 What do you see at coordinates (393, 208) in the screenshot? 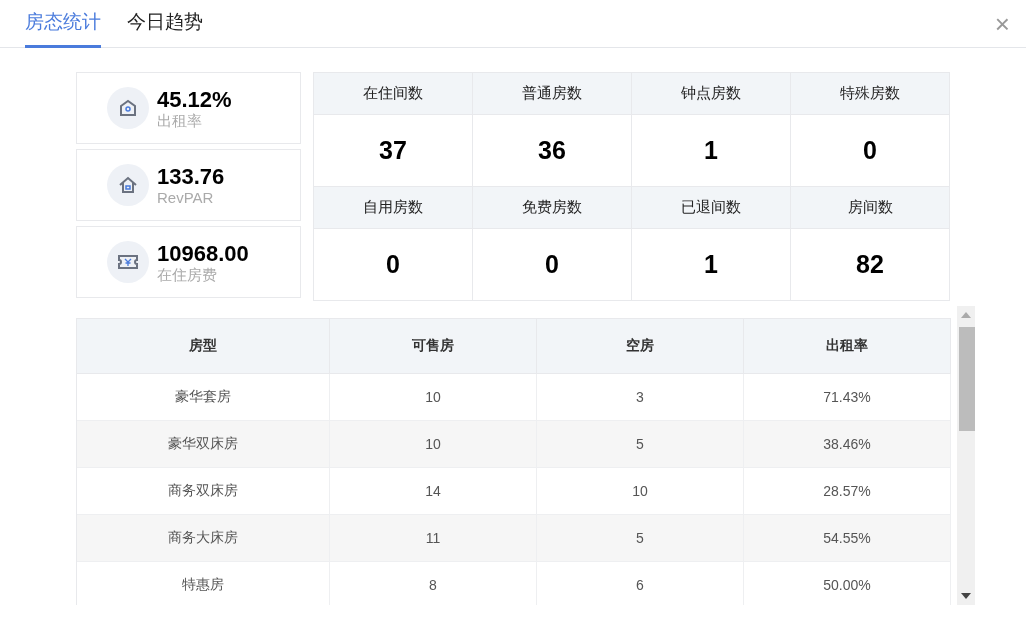
I see `stat-label: 自用房数` at bounding box center [393, 208].